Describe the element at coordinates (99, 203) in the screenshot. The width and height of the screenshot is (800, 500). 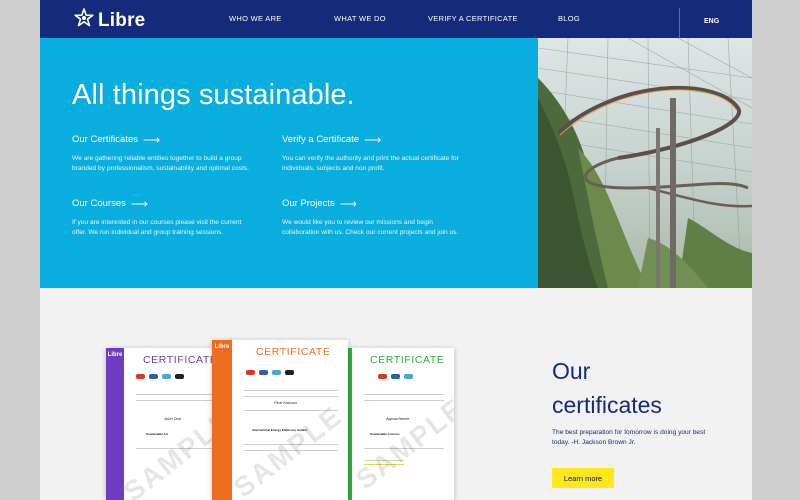
I see `feature-title: Our Courses` at that location.